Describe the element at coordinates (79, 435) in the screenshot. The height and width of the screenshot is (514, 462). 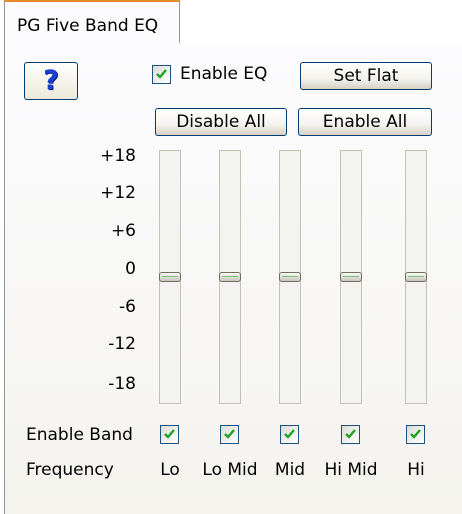
I see `enable-band-label: Enable Band` at that location.